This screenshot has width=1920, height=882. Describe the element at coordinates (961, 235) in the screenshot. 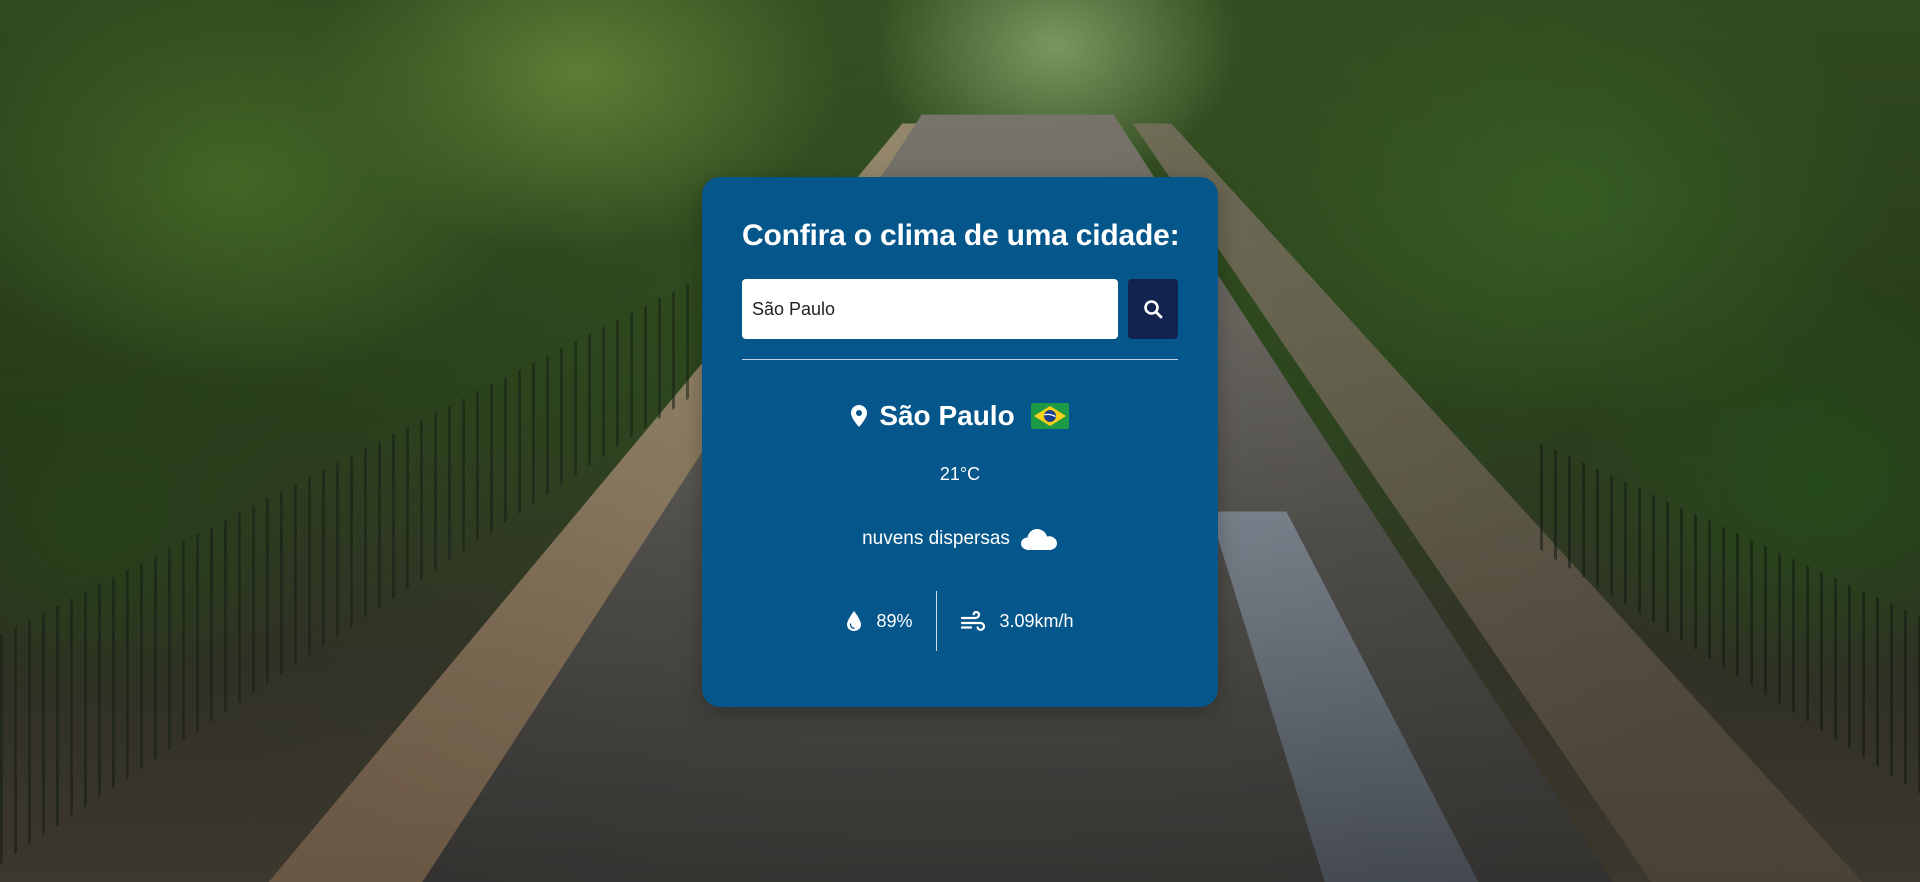

I see `page-title: Confira o clima de uma cidade:` at that location.